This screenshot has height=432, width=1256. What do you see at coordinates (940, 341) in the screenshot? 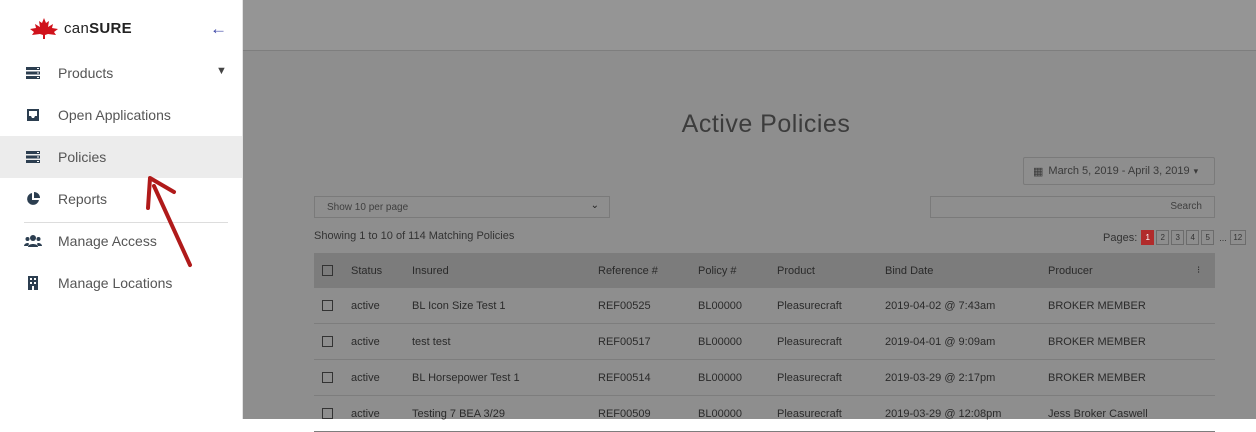
I see `cell-bind-date: 2019-04-01 @ 9:09am` at bounding box center [940, 341].